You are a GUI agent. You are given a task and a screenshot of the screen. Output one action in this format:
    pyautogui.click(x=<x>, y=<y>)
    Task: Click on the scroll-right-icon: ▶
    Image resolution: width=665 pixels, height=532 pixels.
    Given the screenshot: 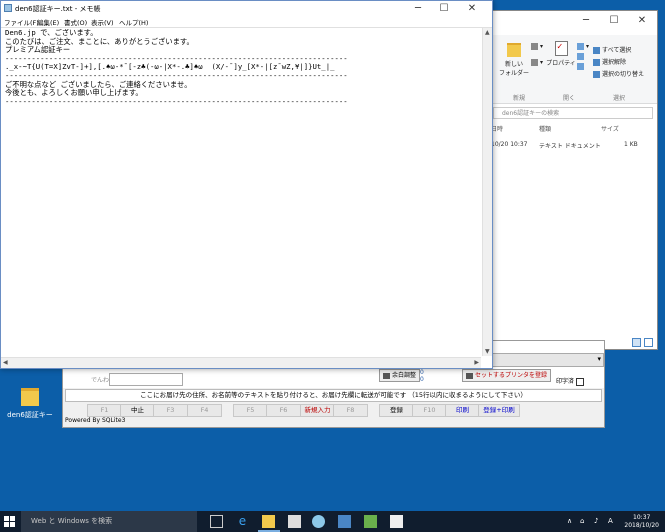 What is the action you would take?
    pyautogui.click(x=476, y=362)
    